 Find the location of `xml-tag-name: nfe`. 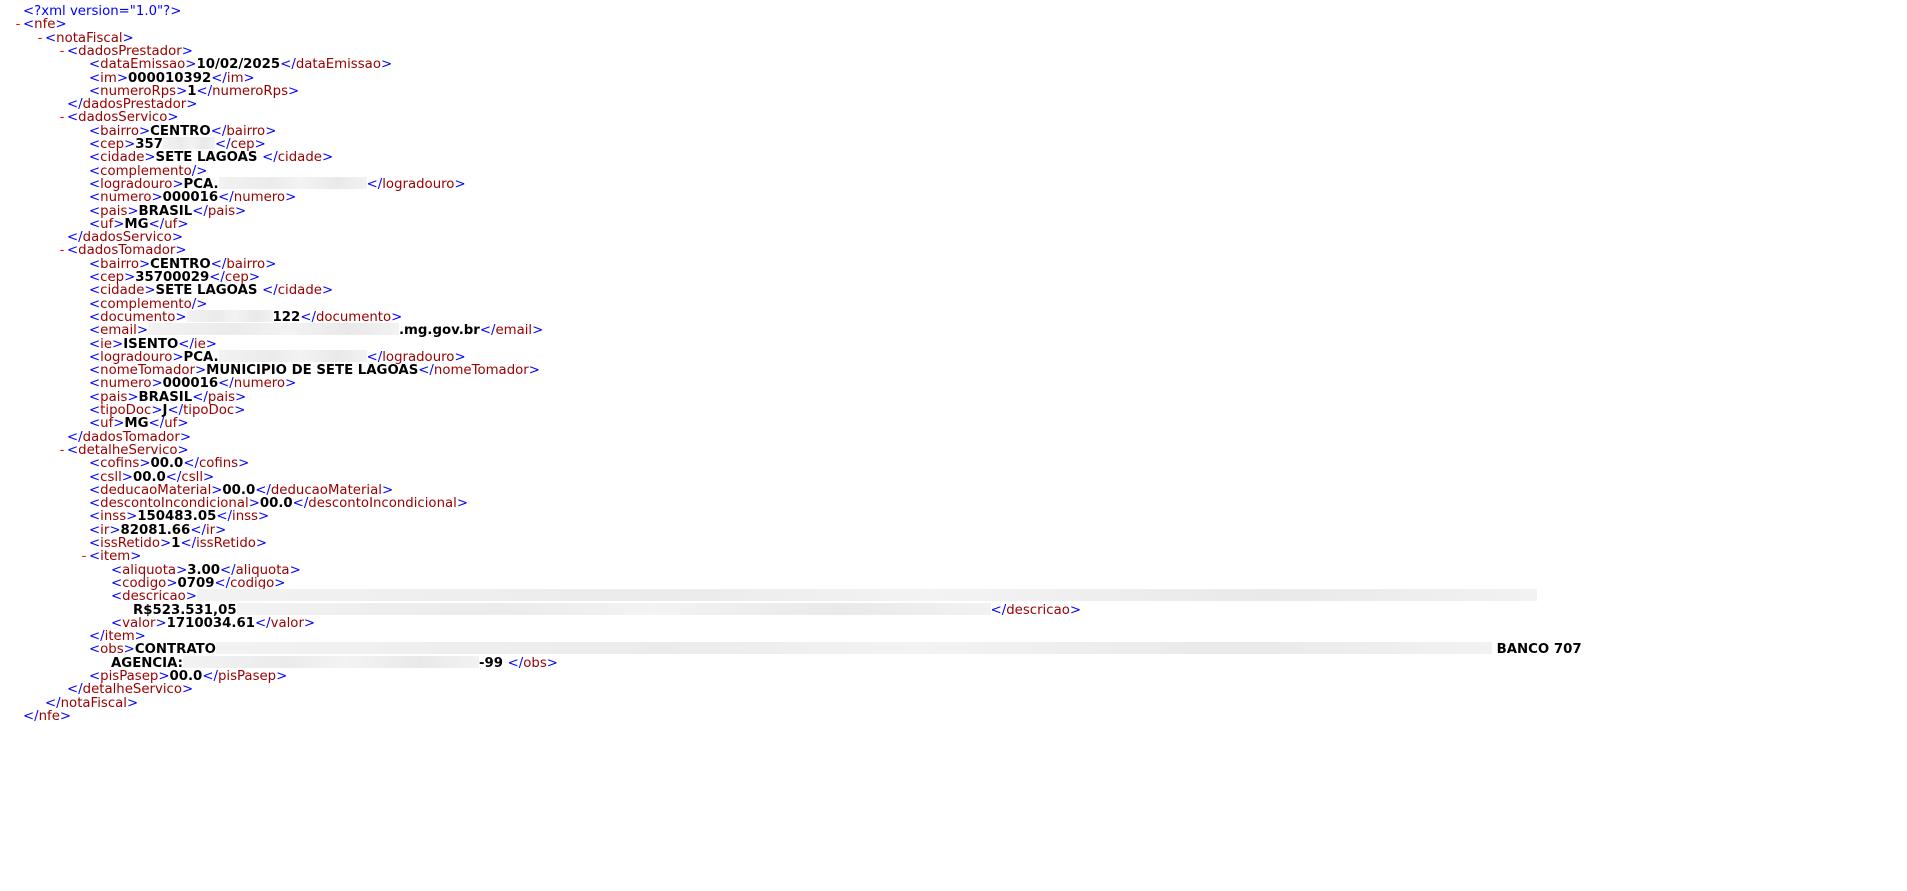

xml-tag-name: nfe is located at coordinates (49, 716).